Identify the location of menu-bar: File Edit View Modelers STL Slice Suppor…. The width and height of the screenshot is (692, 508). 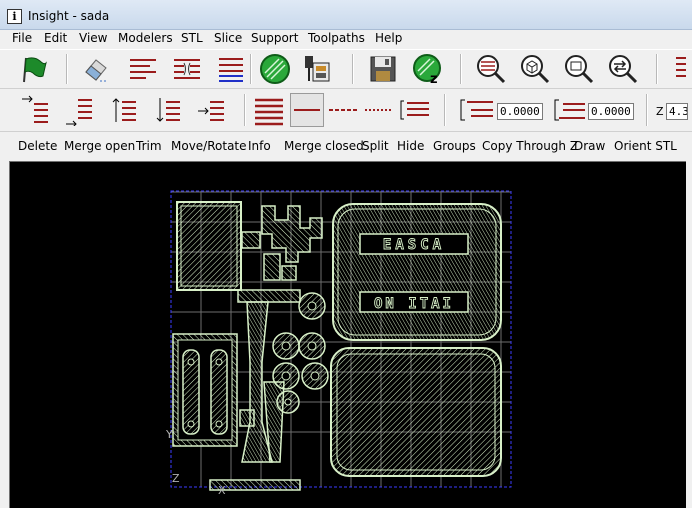
(346, 39).